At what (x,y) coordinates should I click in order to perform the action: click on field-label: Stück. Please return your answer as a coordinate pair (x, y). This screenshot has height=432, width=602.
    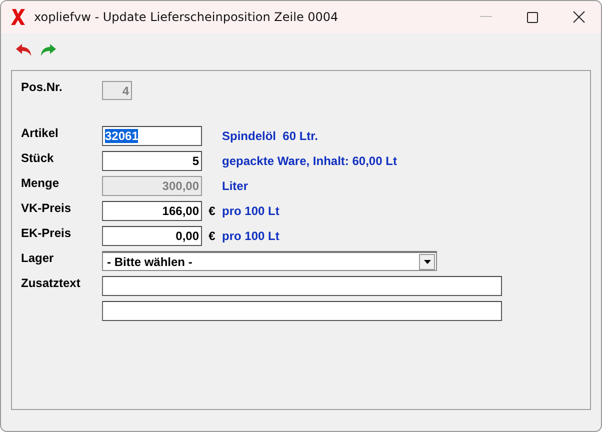
    Looking at the image, I should click on (38, 158).